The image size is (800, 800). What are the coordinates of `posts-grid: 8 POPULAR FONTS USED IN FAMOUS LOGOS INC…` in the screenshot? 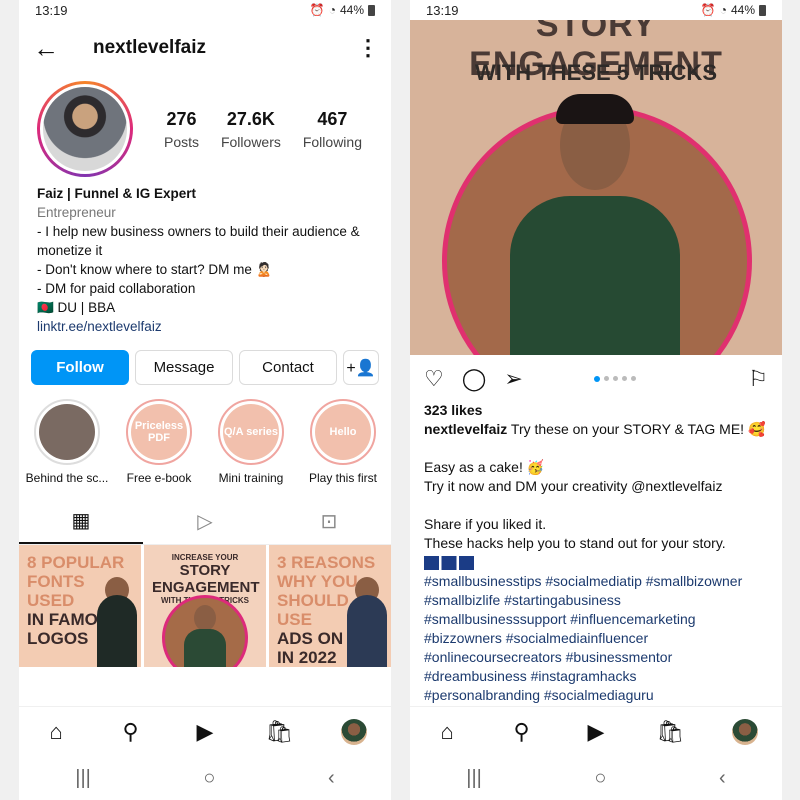 It's located at (205, 606).